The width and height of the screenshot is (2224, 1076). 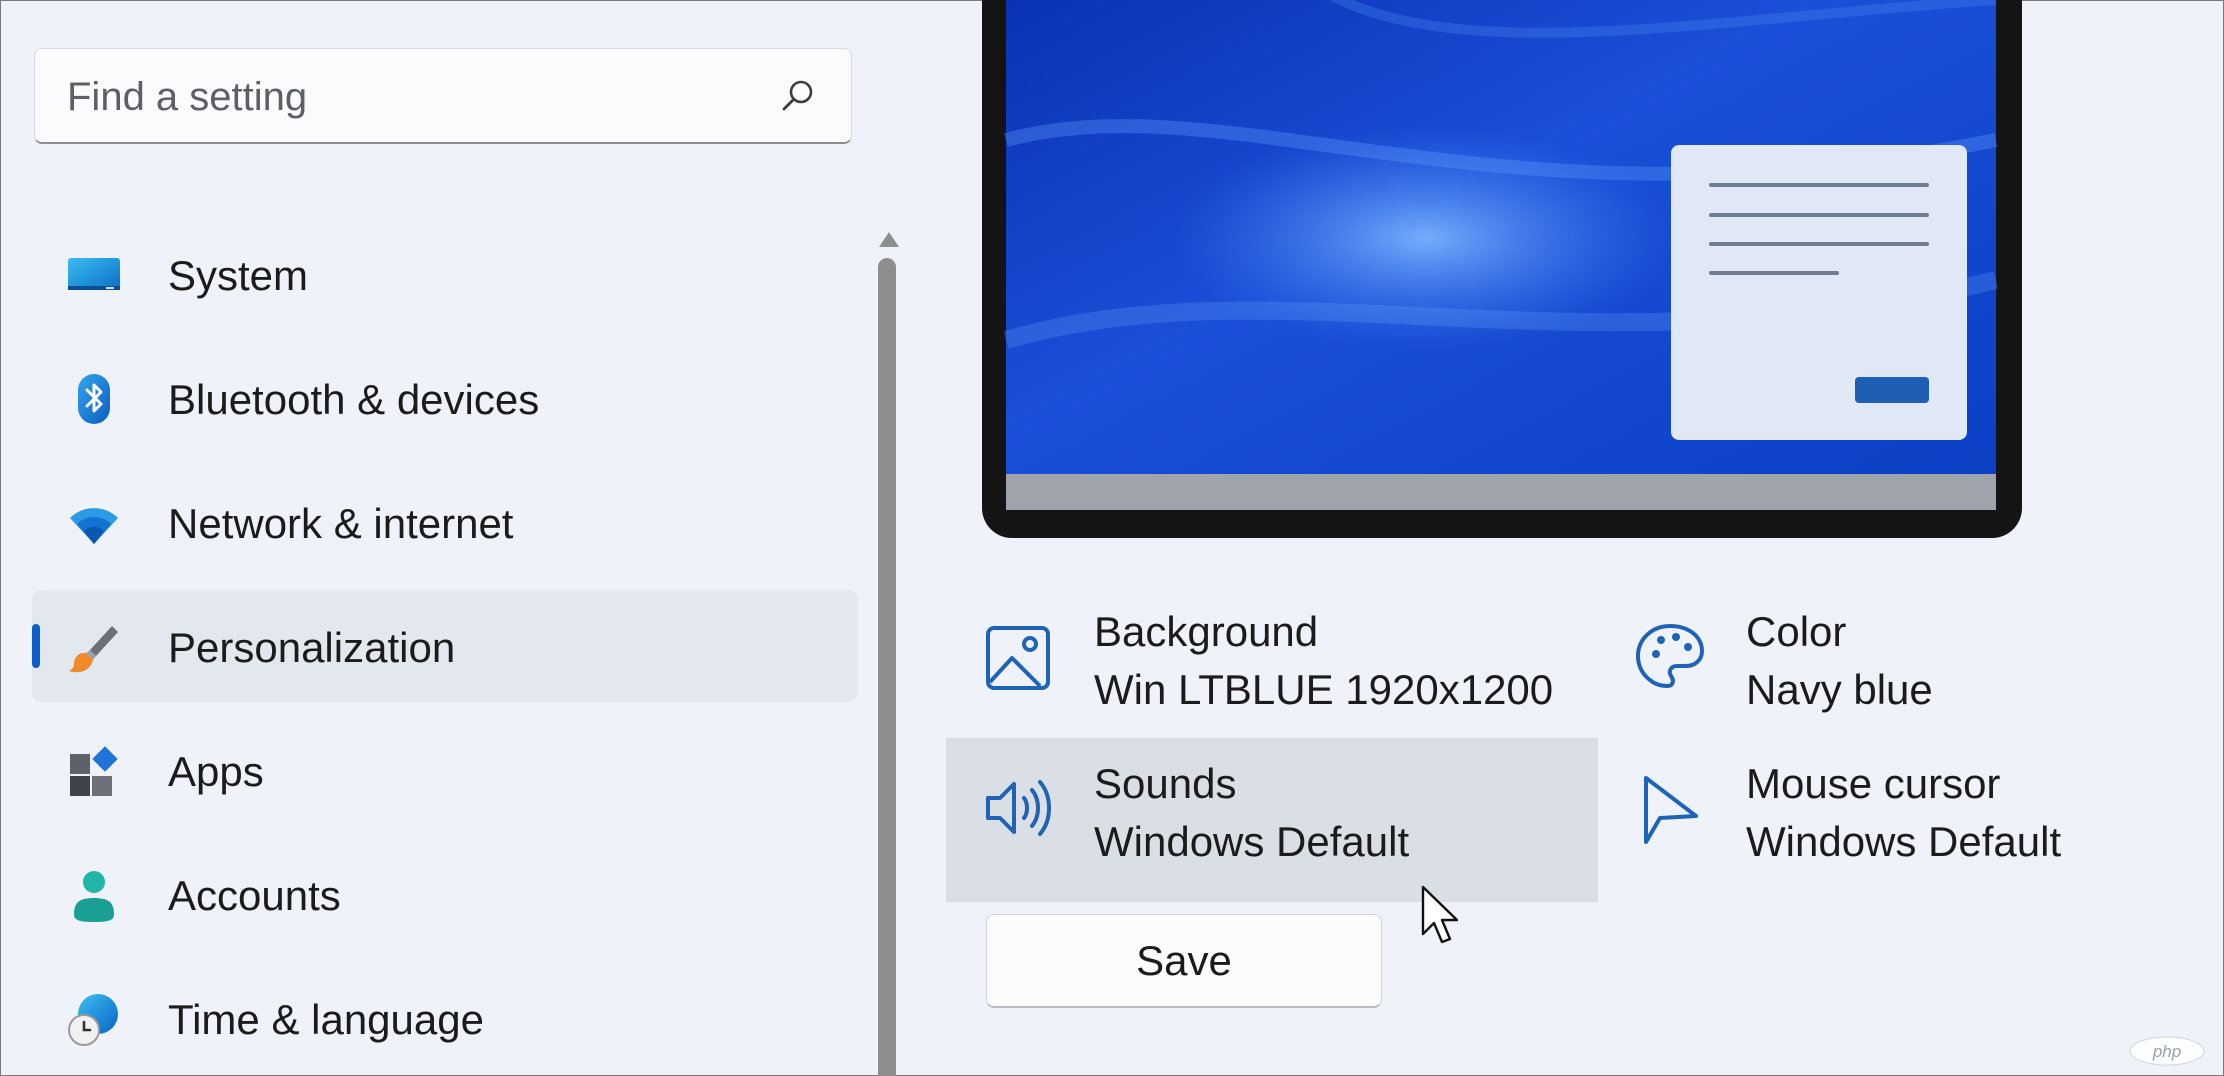 What do you see at coordinates (1501, 492) in the screenshot?
I see `preview-taskbar` at bounding box center [1501, 492].